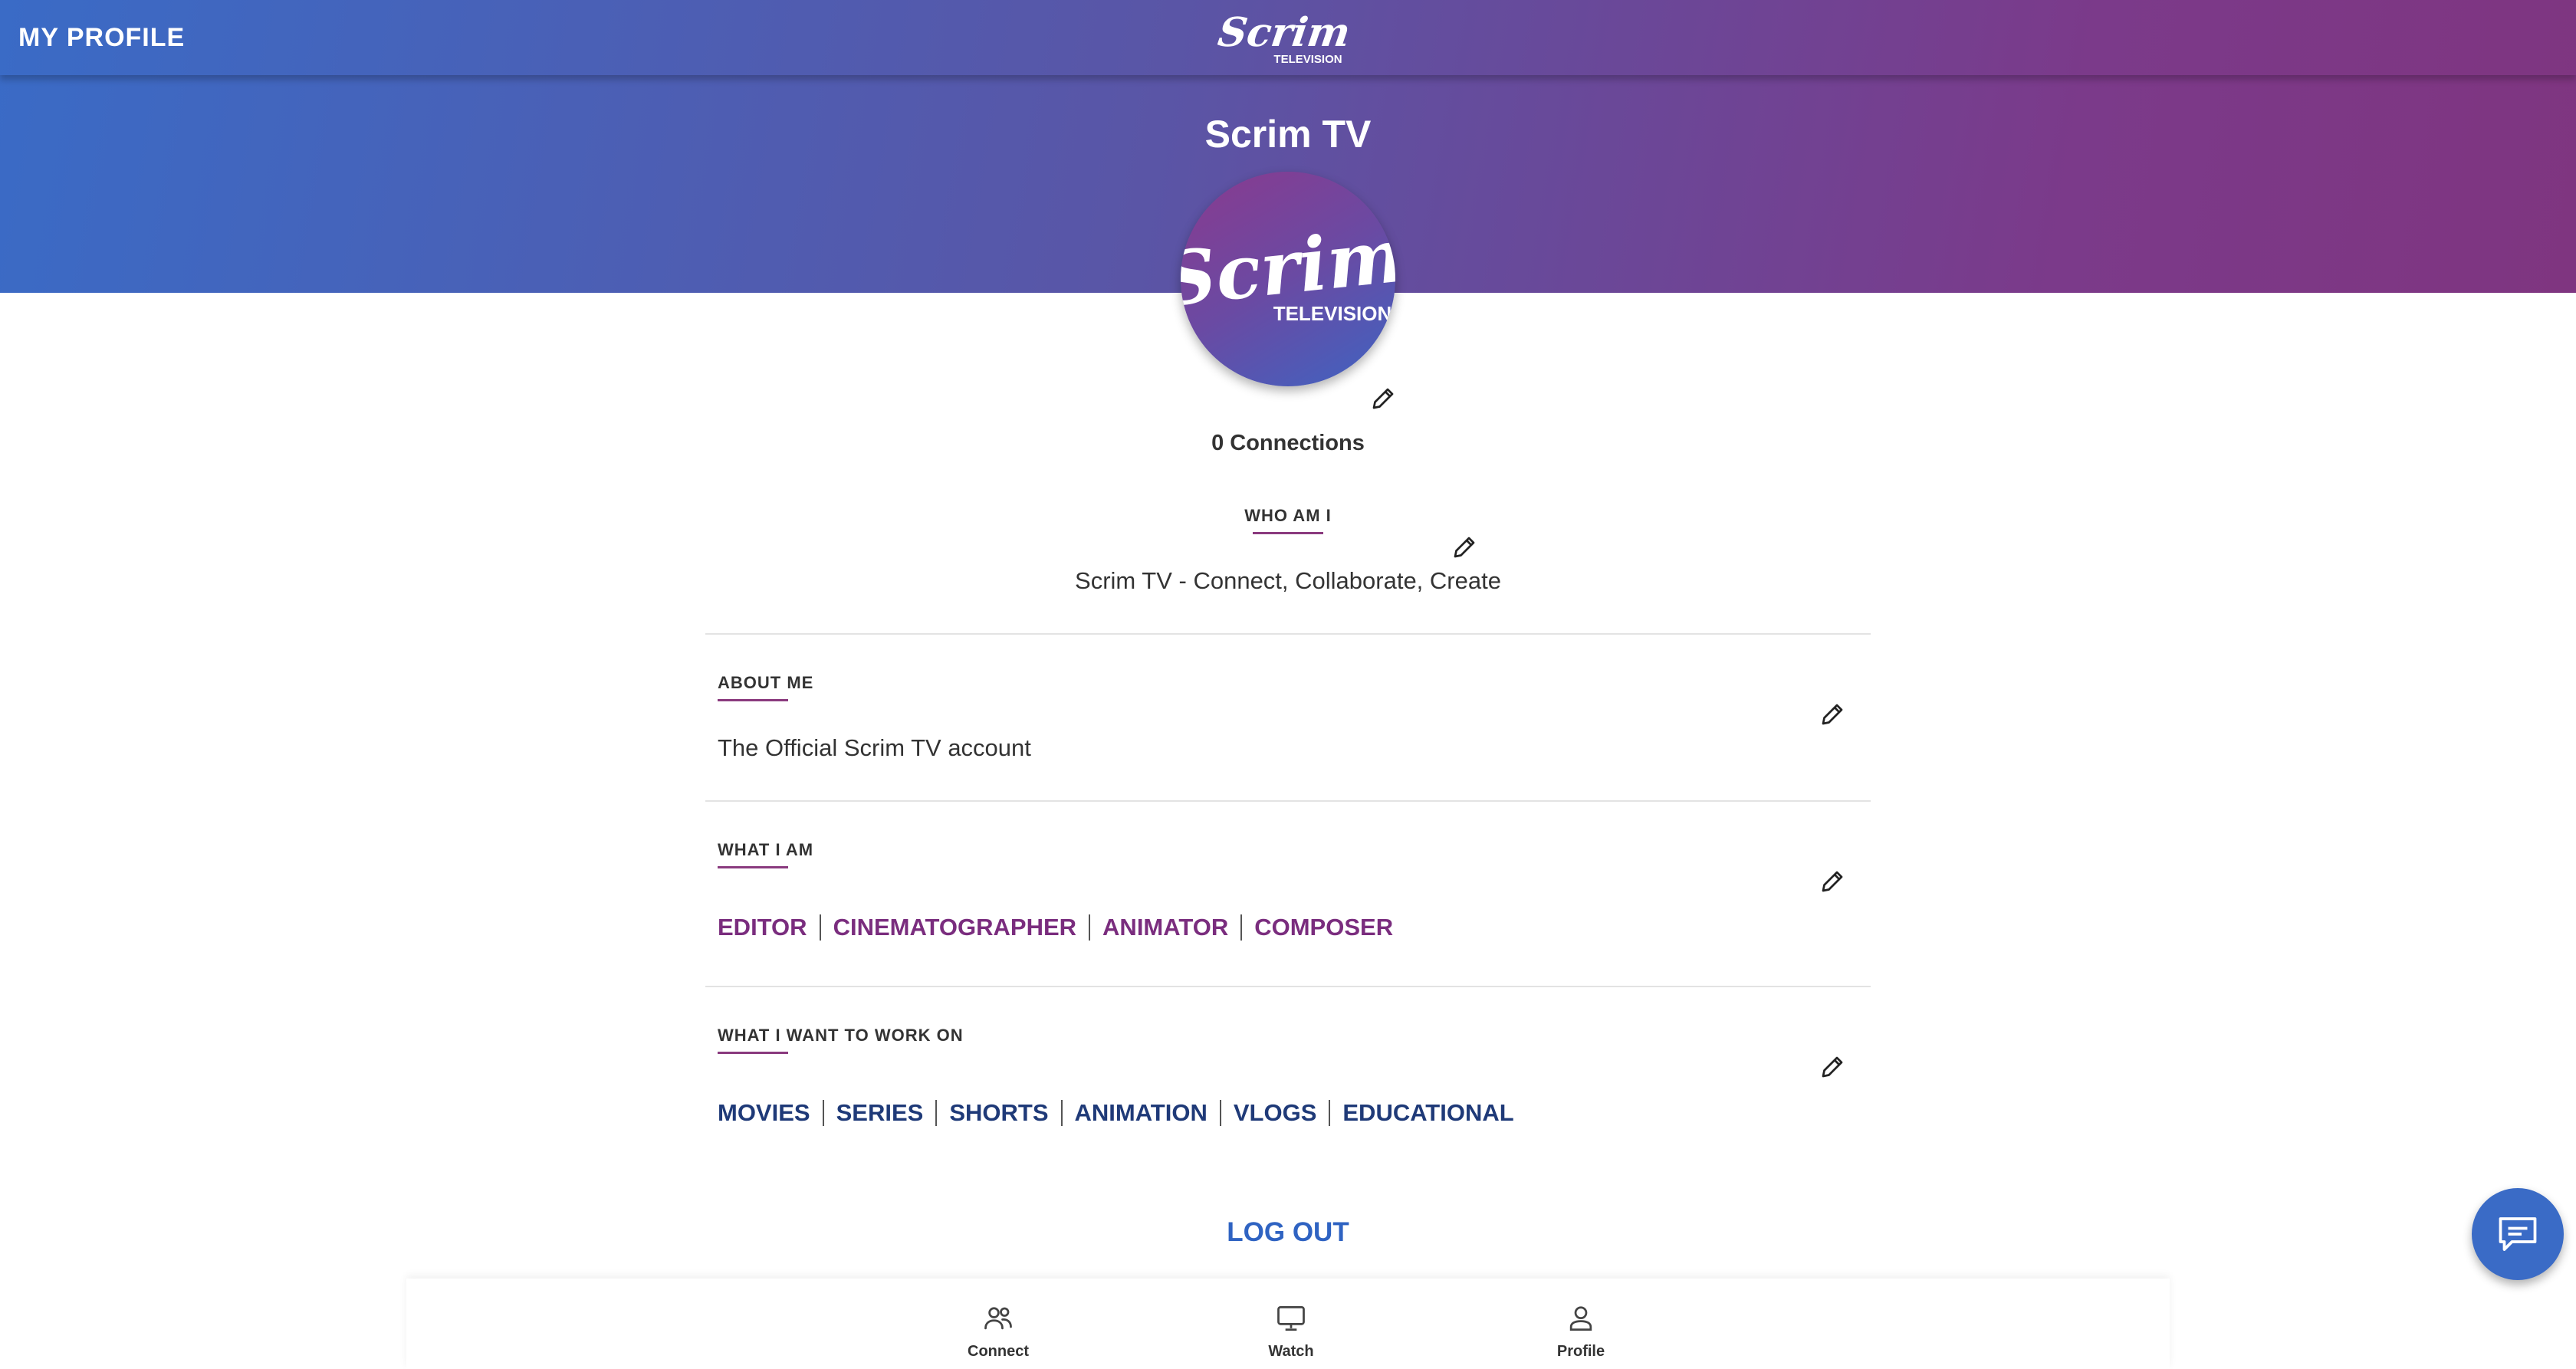  I want to click on what-i-am-tags: EDITOR CINEMATOGRAPHER ANIMATOR COMPOSER, so click(1056, 928).